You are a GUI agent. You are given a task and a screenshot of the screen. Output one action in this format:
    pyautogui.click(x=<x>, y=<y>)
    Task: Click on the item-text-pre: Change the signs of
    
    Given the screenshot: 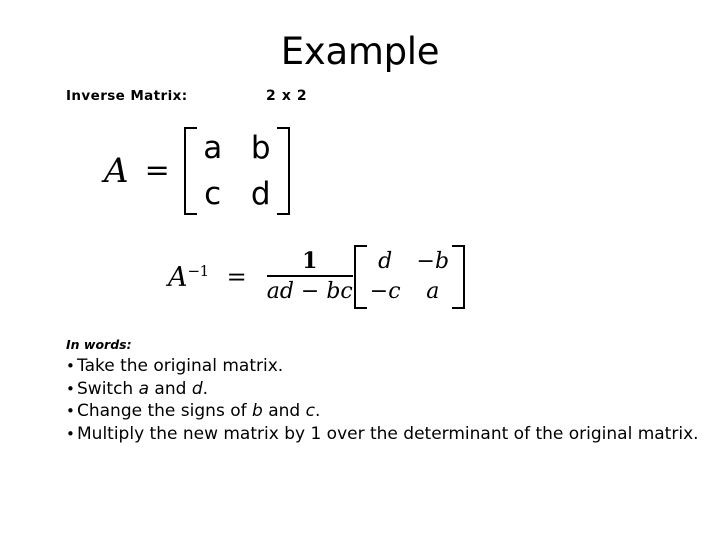 What is the action you would take?
    pyautogui.click(x=164, y=411)
    